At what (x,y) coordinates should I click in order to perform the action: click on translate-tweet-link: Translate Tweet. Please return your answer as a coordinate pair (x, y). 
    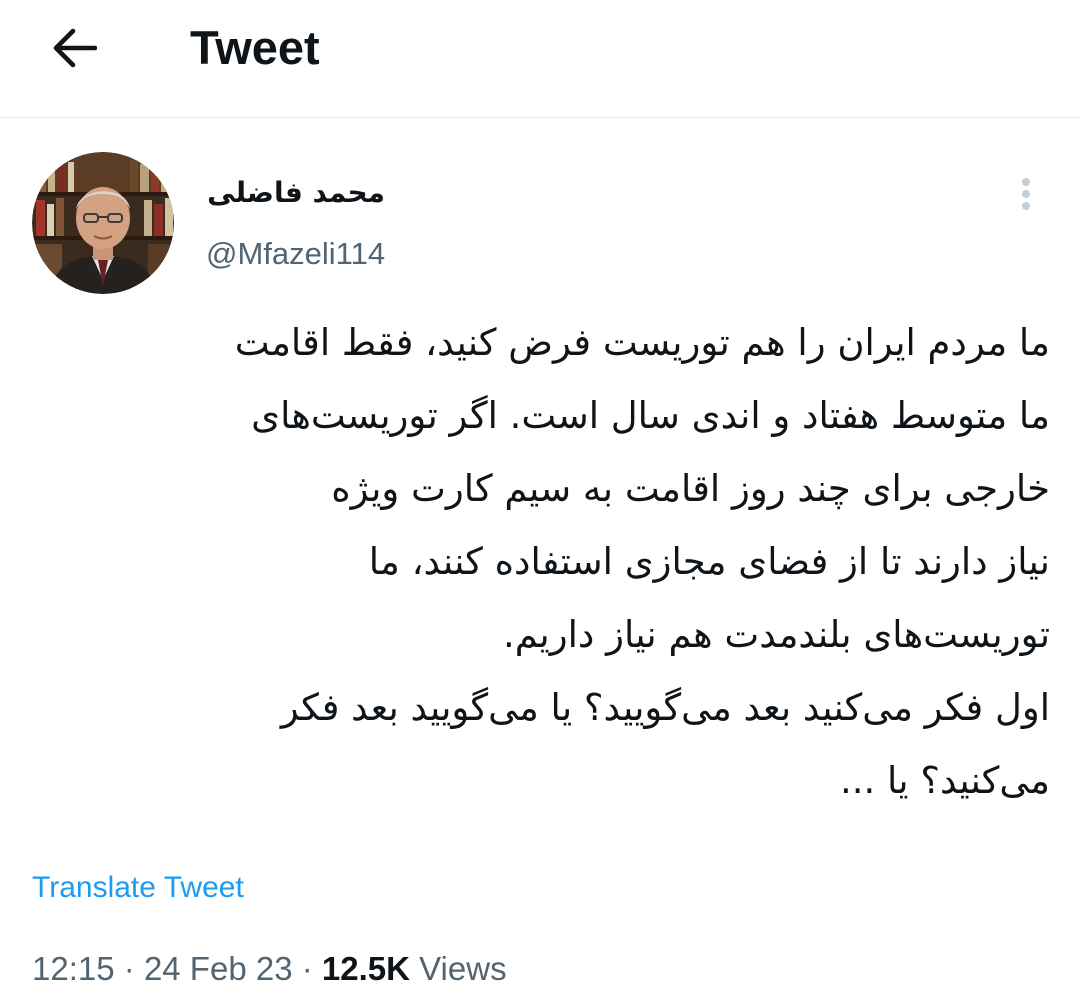
    Looking at the image, I should click on (138, 888).